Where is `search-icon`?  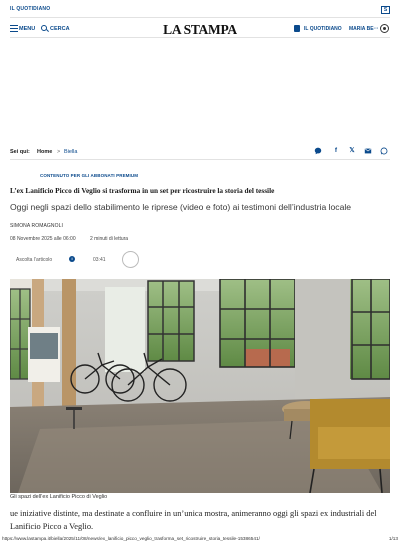 search-icon is located at coordinates (44, 28).